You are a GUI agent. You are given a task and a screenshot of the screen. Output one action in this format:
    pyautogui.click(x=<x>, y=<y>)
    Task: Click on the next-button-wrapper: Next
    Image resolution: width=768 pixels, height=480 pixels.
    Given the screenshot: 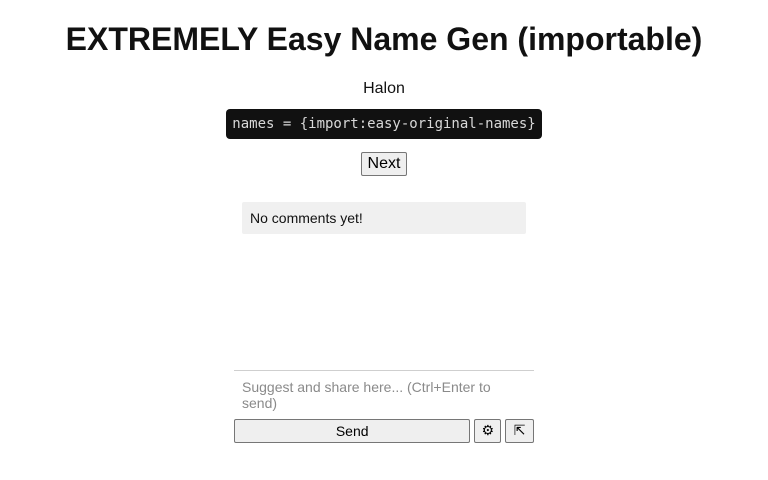 What is the action you would take?
    pyautogui.click(x=384, y=164)
    